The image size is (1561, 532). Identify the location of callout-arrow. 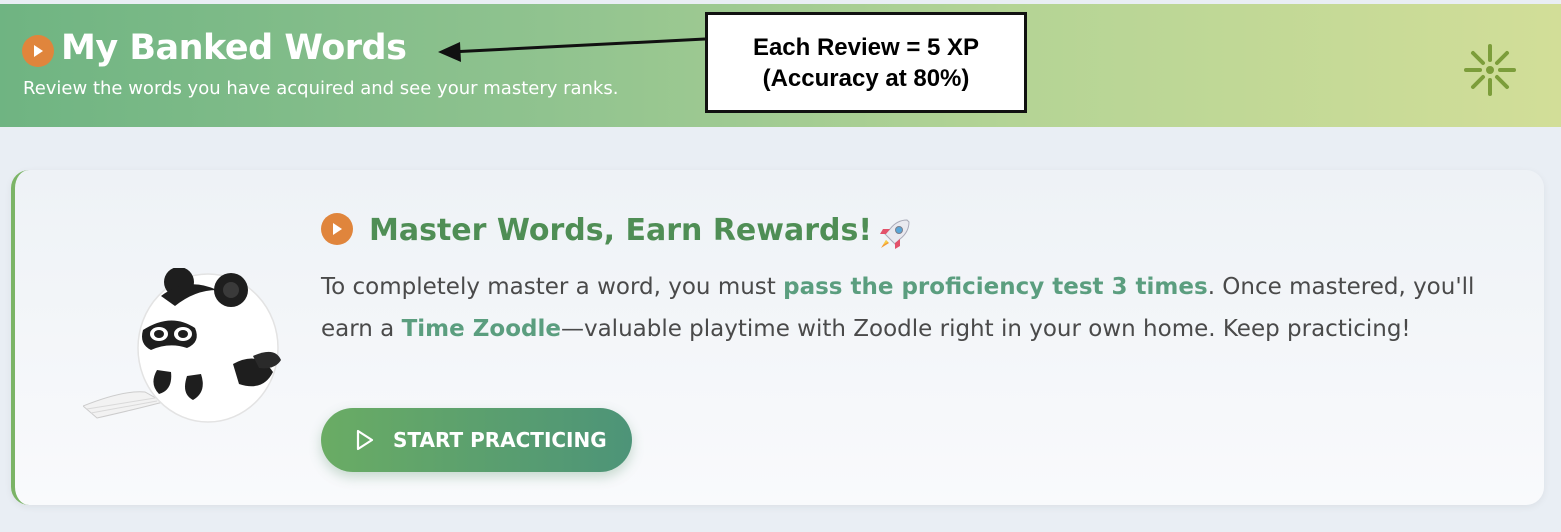
(572, 49).